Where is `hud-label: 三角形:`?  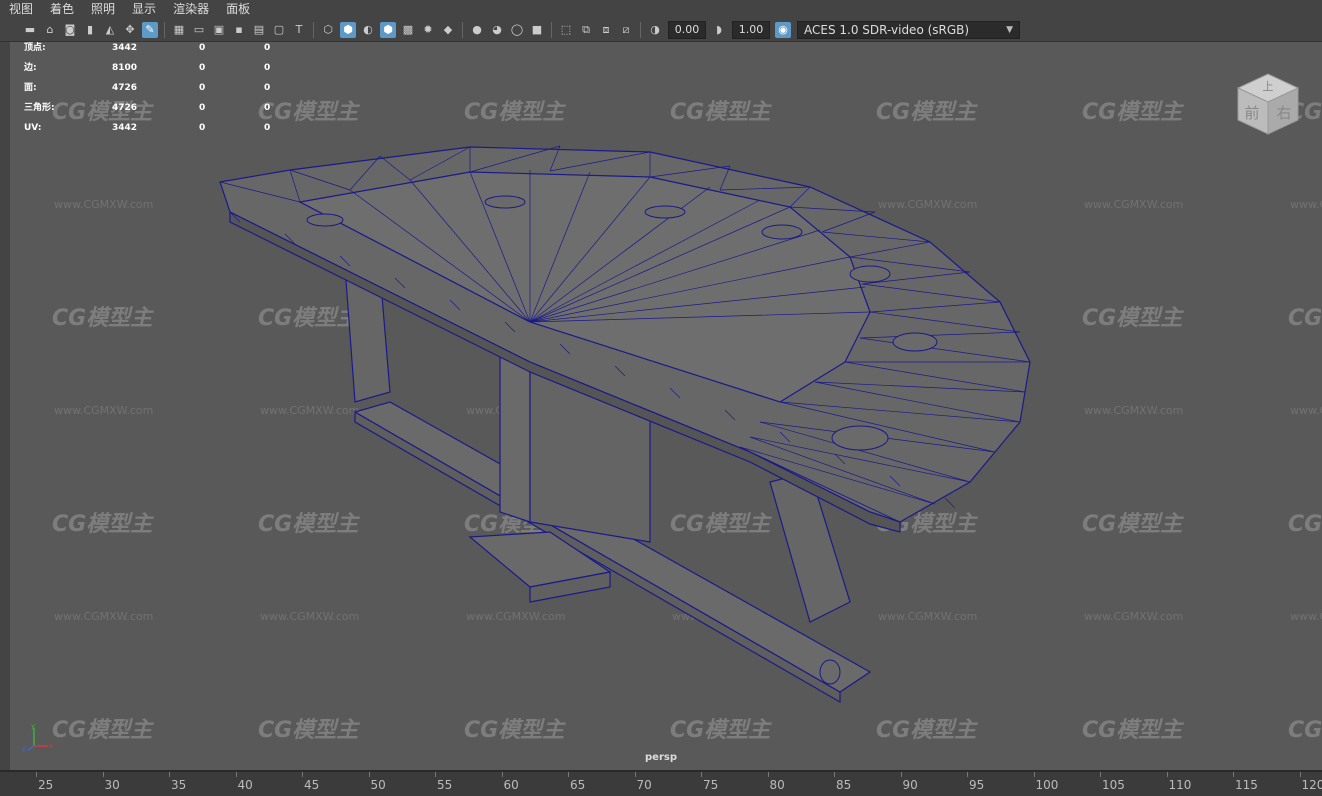 hud-label: 三角形: is located at coordinates (39, 108).